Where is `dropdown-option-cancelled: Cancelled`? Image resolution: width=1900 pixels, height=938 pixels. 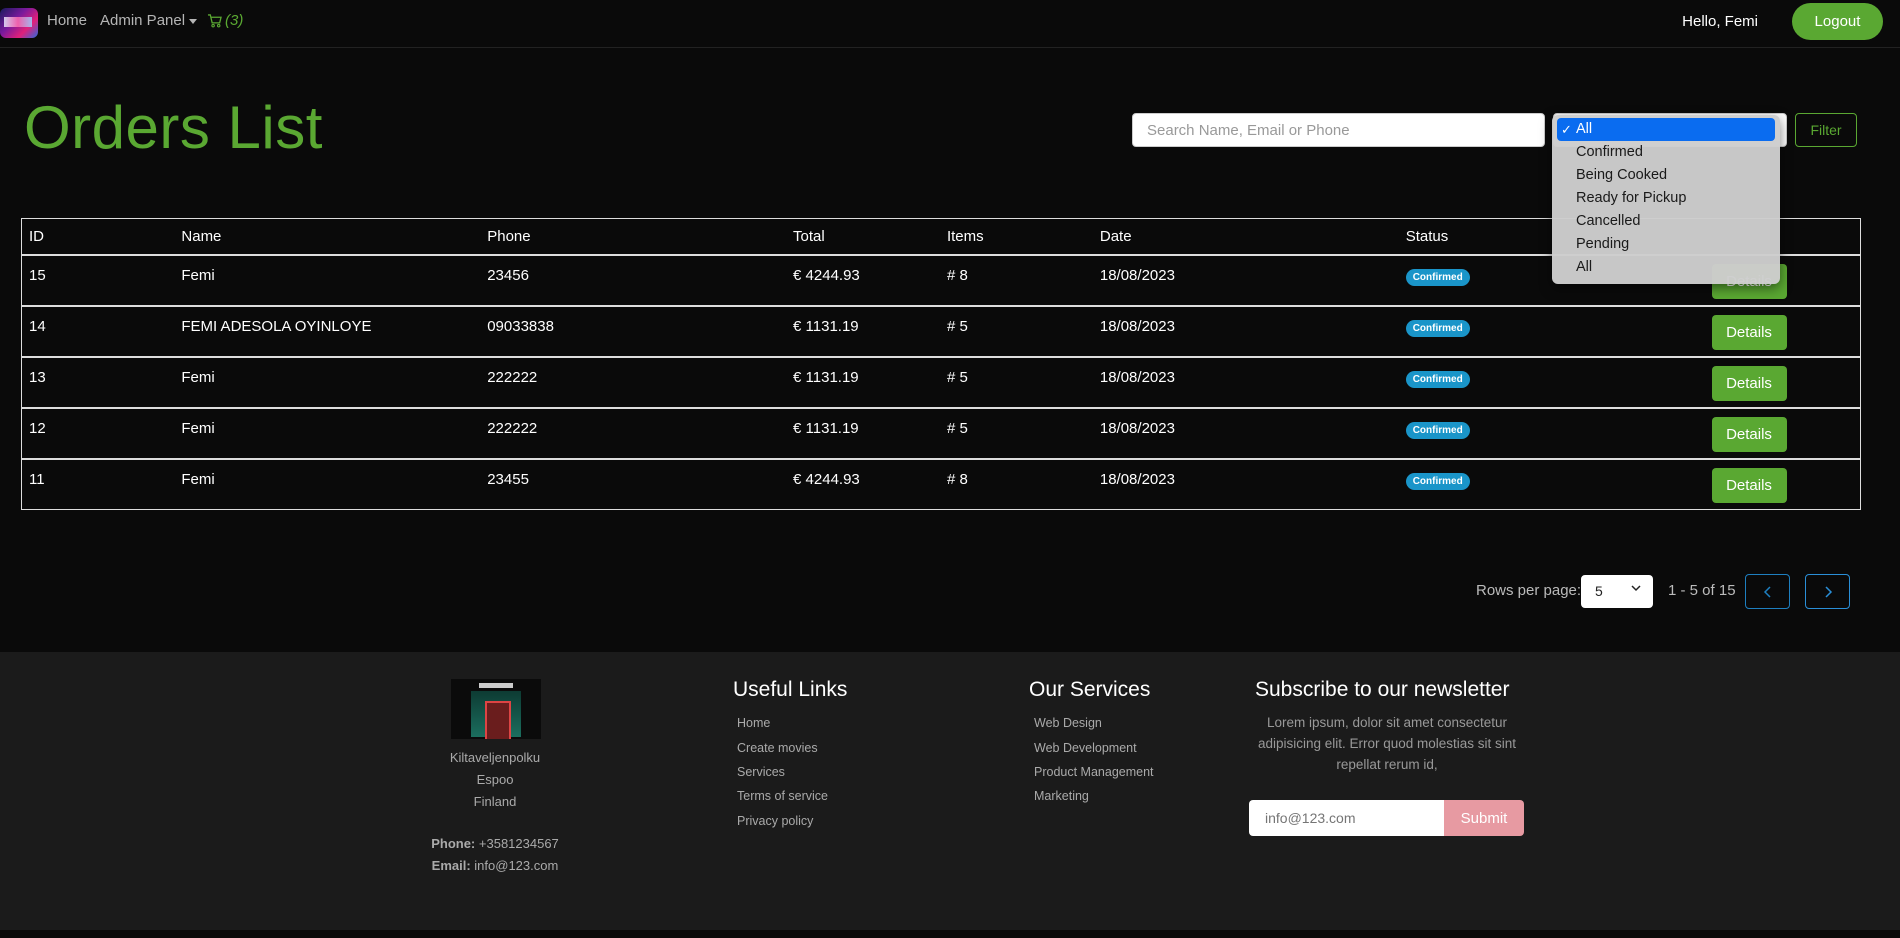
dropdown-option-cancelled: Cancelled is located at coordinates (1666, 221).